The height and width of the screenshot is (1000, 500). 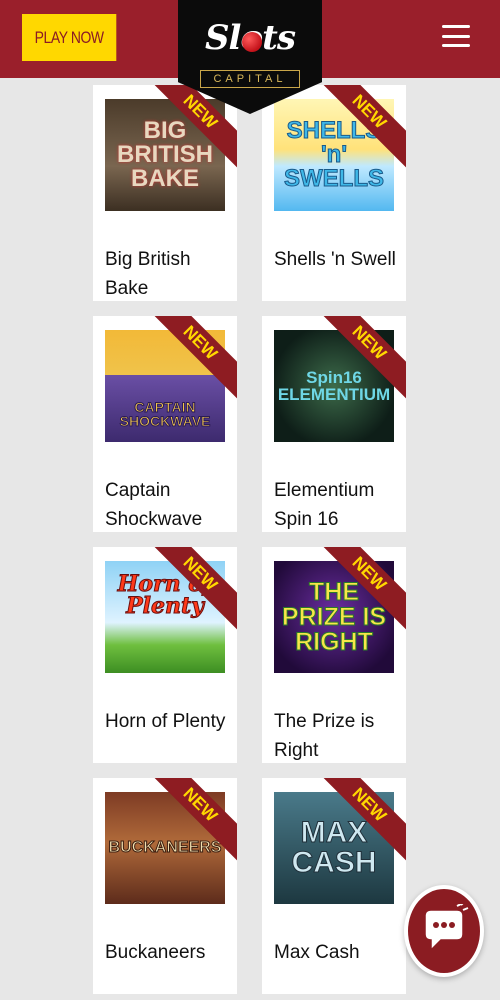 I want to click on game-card: BIG BRITISH BAKE NEW Big British Bake, so click(x=165, y=193).